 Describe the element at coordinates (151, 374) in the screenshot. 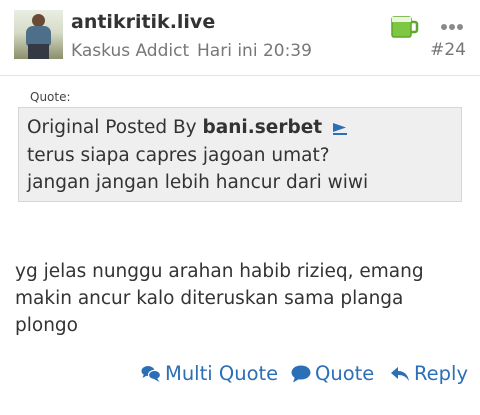

I see `multi-quote-bubbles-icon` at that location.